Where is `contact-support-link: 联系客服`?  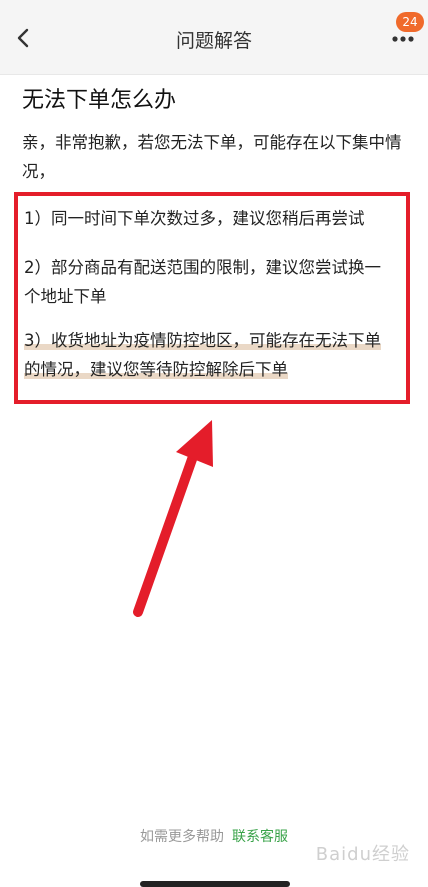
contact-support-link: 联系客服 is located at coordinates (260, 837).